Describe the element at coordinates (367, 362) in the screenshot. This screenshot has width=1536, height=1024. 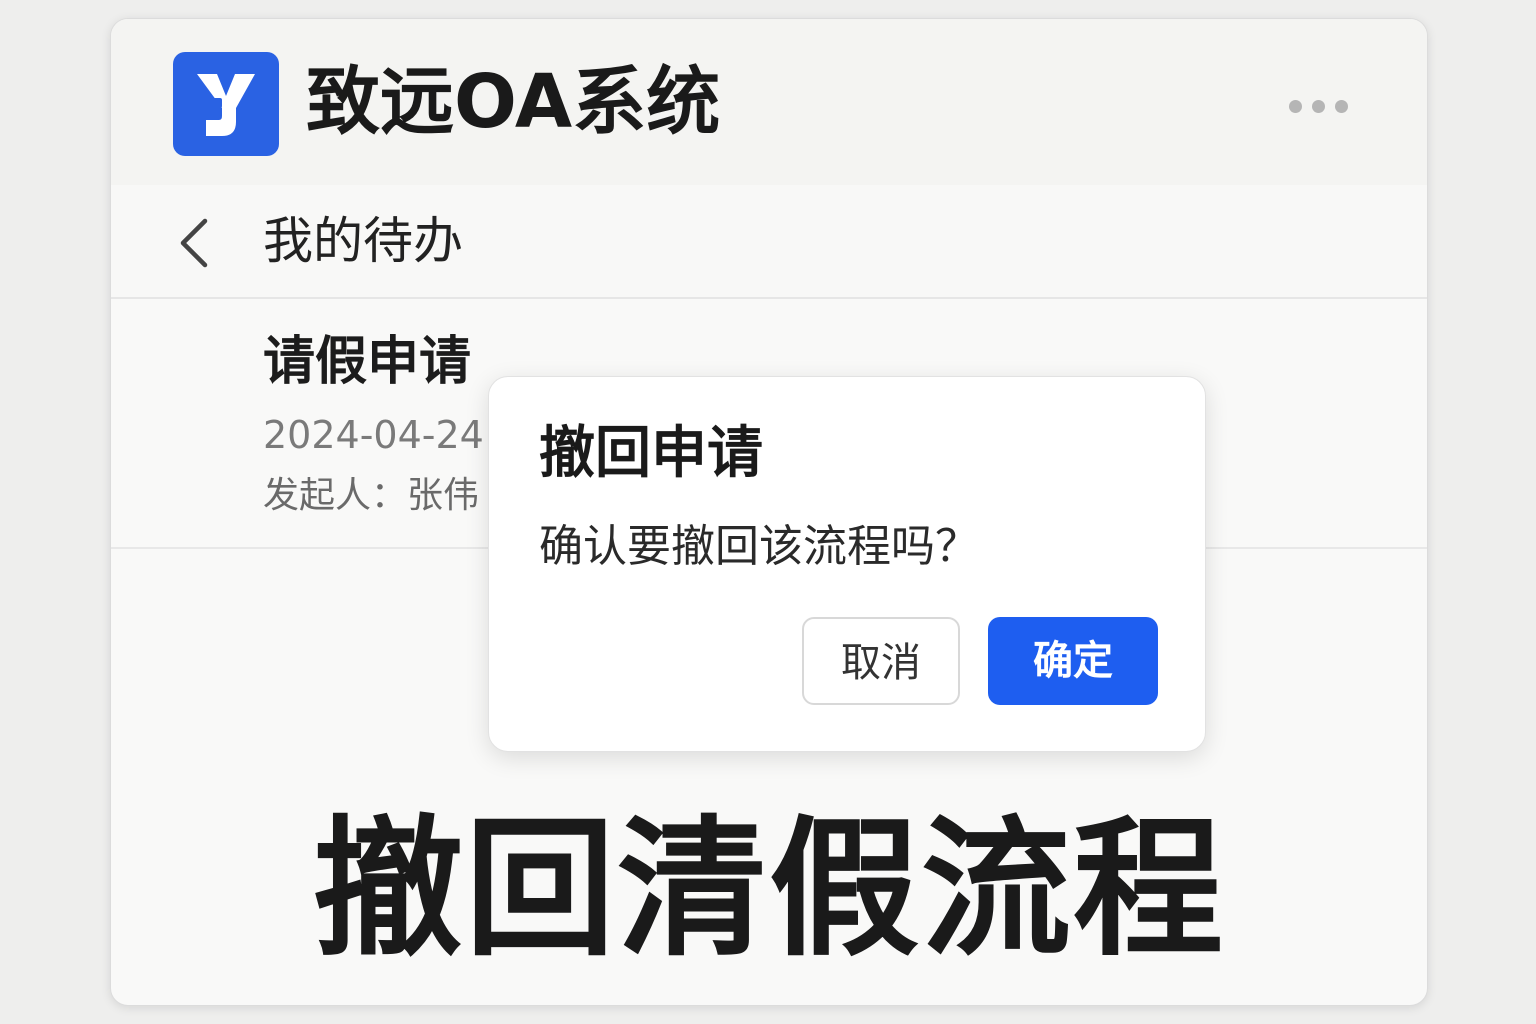
I see `todo-item-title: 请假申请` at that location.